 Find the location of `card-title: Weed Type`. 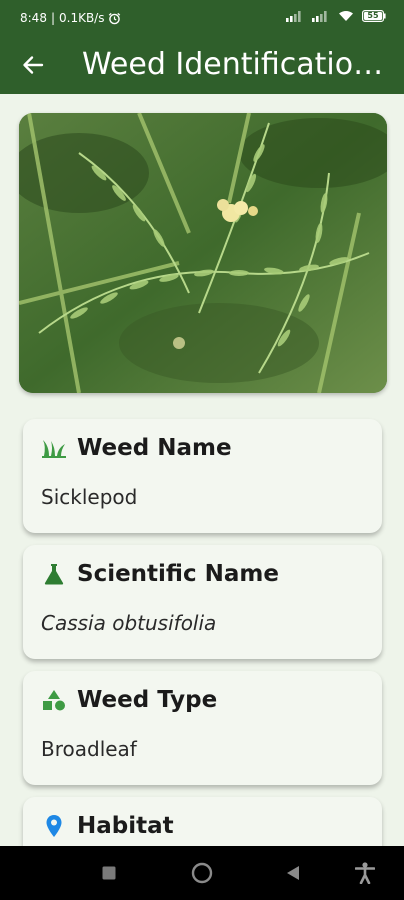

card-title: Weed Type is located at coordinates (147, 700).